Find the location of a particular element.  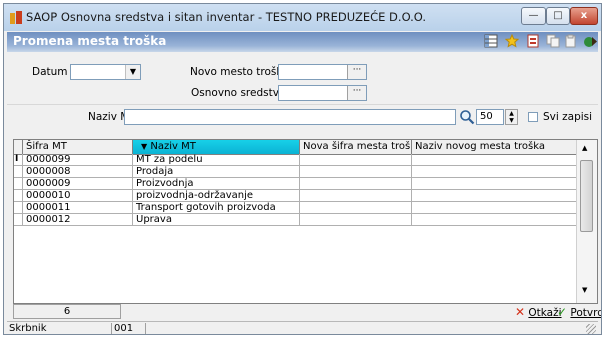

document-icon is located at coordinates (533, 42).